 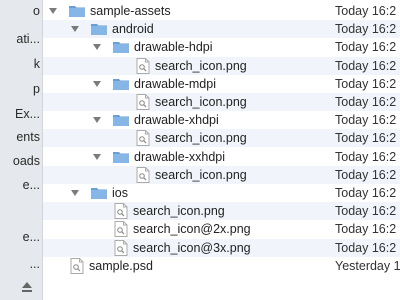 I want to click on list-row: search_icon@2x.png Today 16:2, so click(x=221, y=229).